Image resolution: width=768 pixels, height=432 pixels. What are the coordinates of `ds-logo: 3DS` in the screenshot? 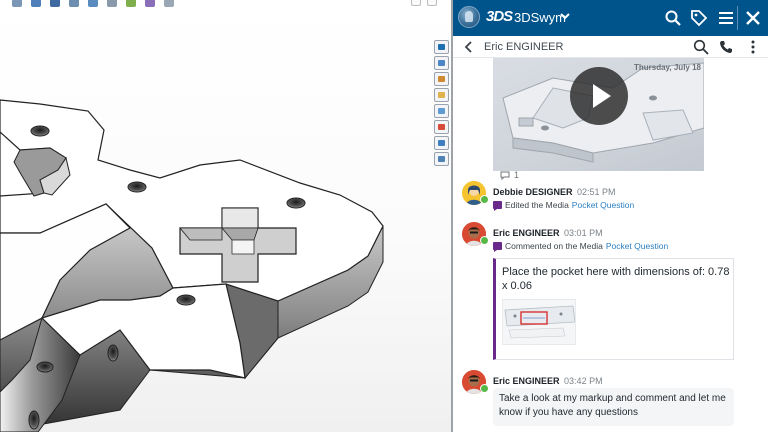 It's located at (499, 16).